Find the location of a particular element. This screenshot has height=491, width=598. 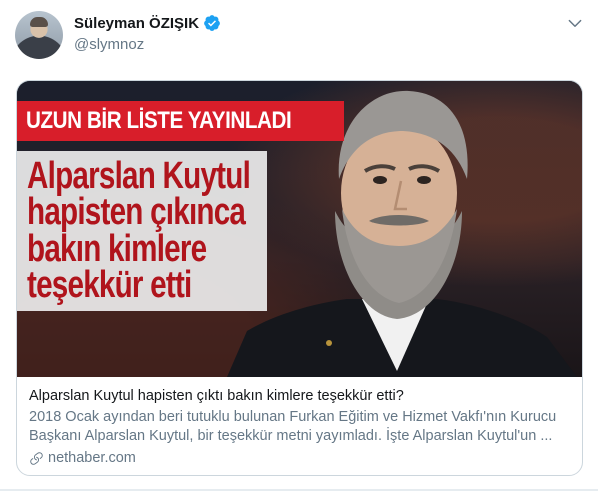

image-headline-line: Alparslan Kuytul is located at coordinates (139, 176).